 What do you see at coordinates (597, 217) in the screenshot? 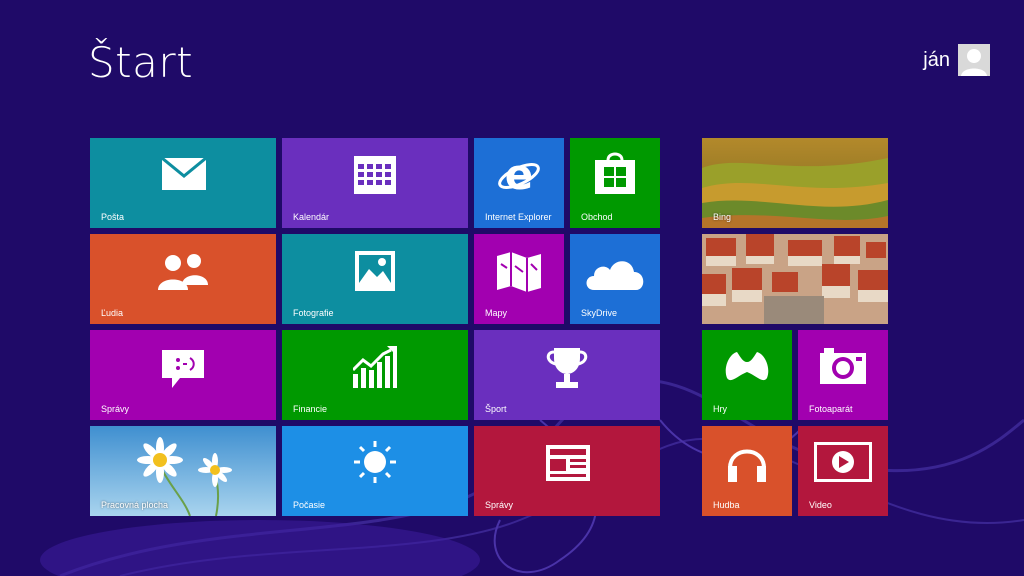
I see `tile-label: Obchod` at bounding box center [597, 217].